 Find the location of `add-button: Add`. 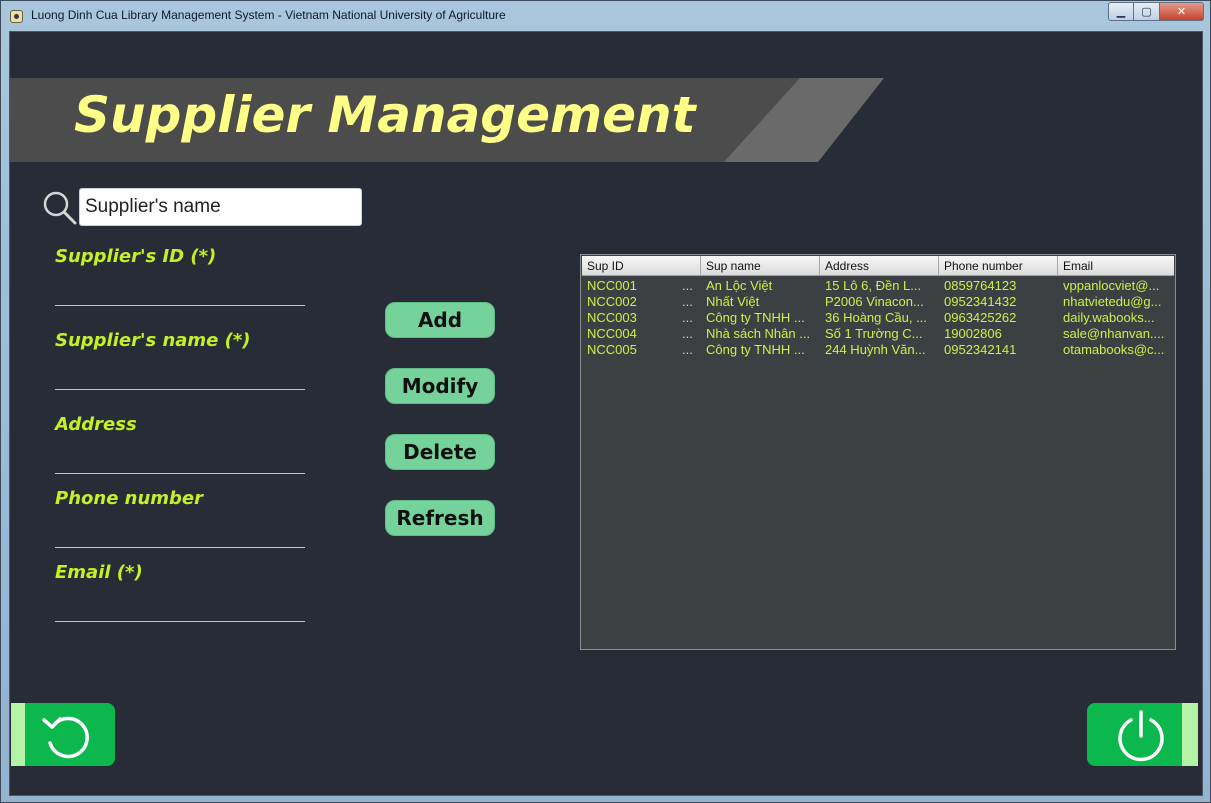

add-button: Add is located at coordinates (440, 320).